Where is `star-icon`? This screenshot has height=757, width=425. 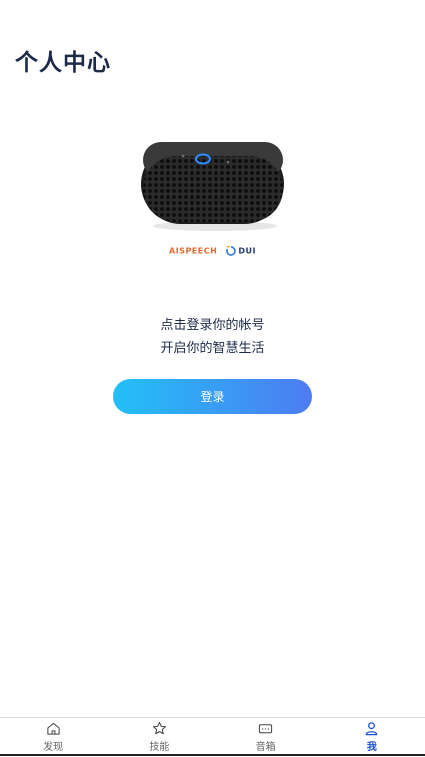 star-icon is located at coordinates (159, 728).